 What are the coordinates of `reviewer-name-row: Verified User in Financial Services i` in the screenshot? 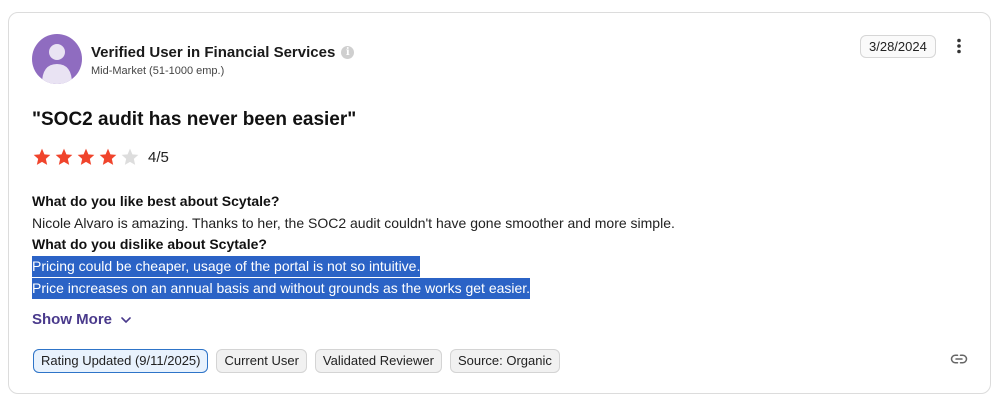 It's located at (223, 52).